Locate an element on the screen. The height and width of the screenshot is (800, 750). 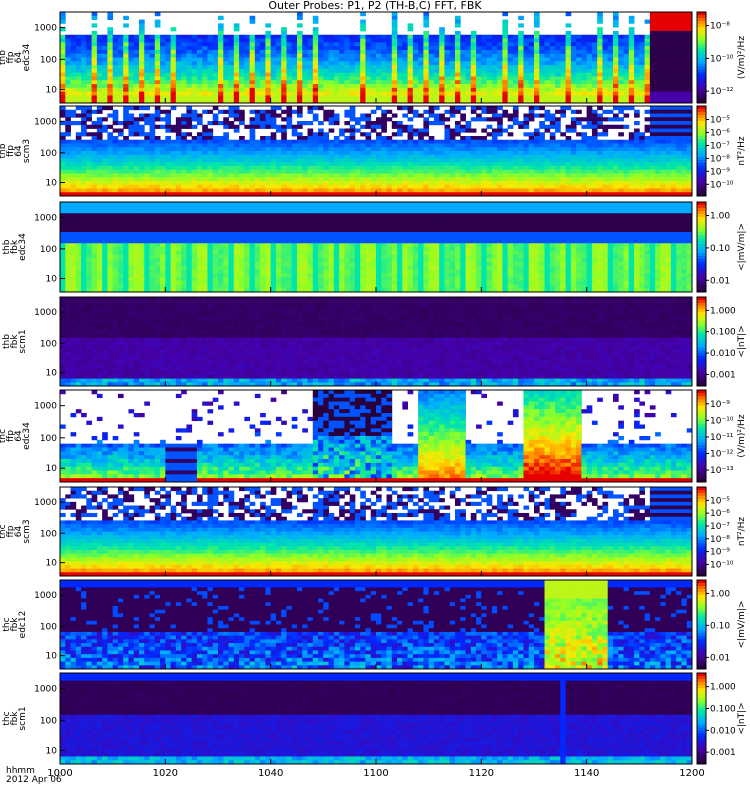
y-tick-label: 10 is located at coordinates (52, 90).